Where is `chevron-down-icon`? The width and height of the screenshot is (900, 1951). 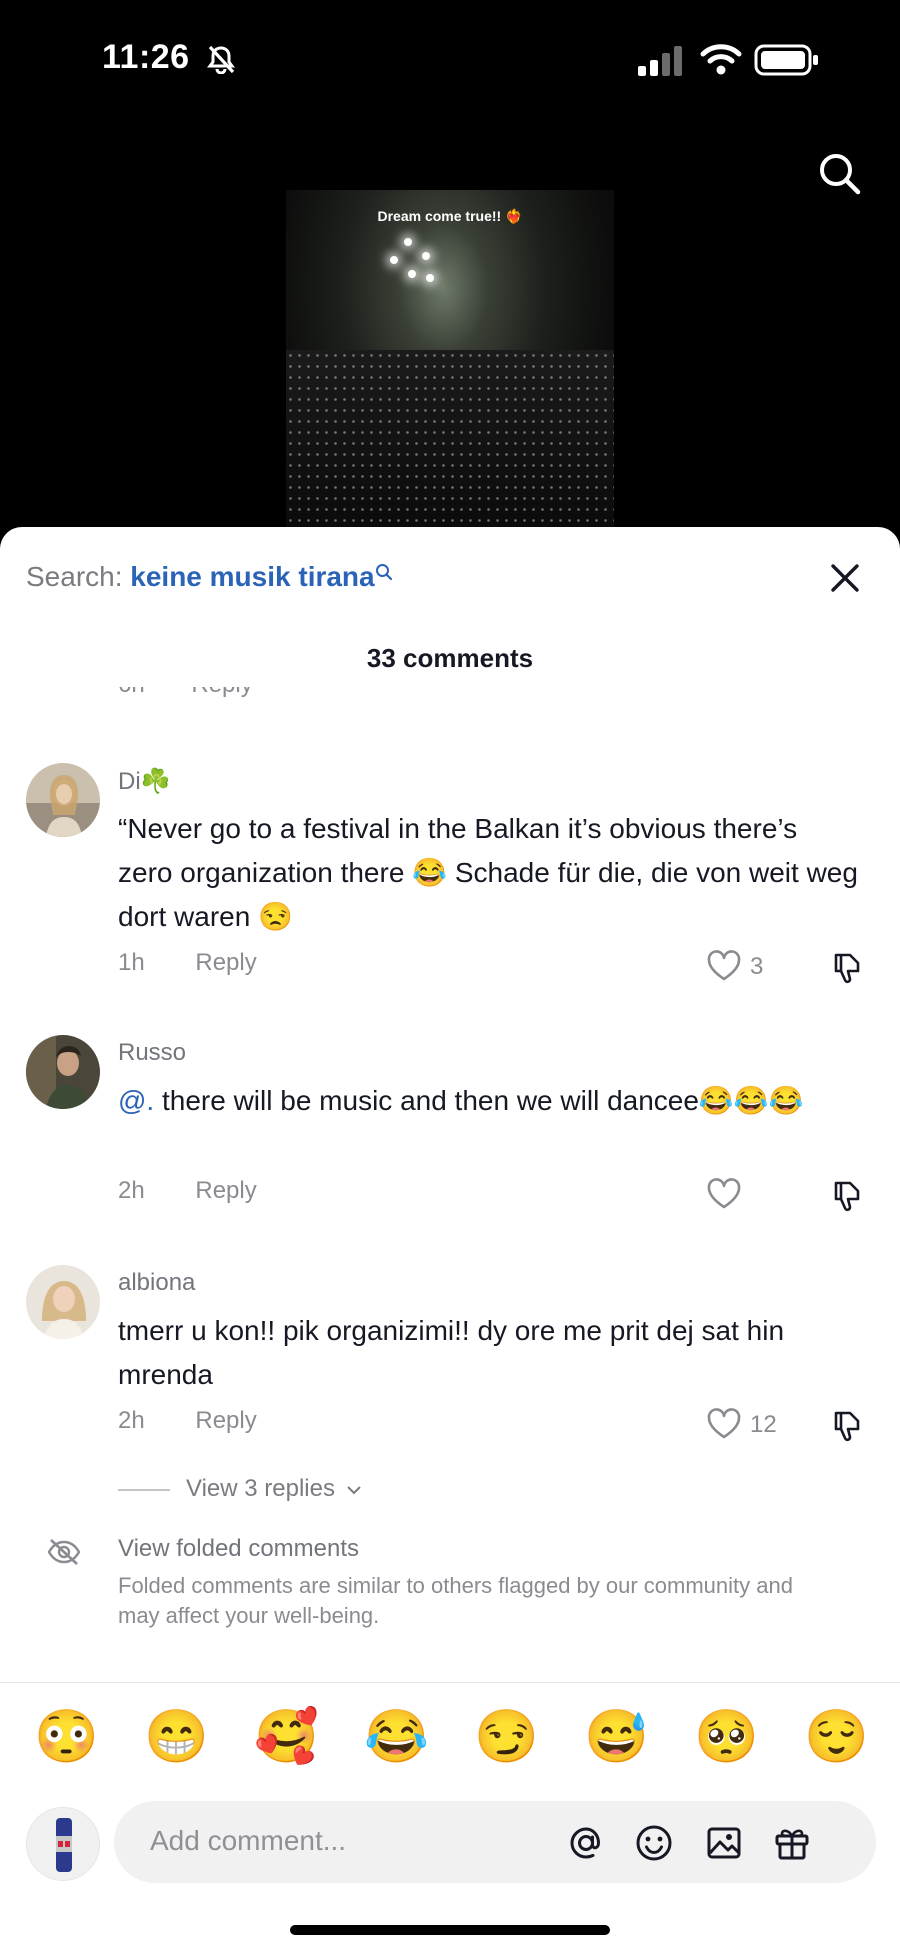 chevron-down-icon is located at coordinates (353, 1490).